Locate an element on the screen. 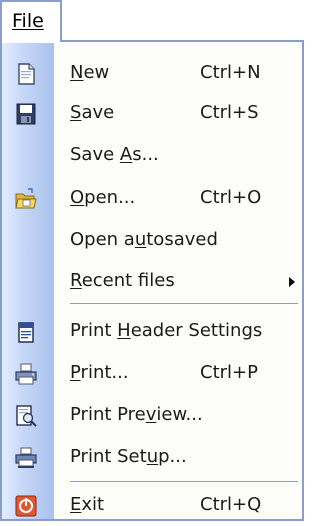 Image resolution: width=320 pixels, height=526 pixels. menu-item-shortcut: Ctrl+N is located at coordinates (230, 72).